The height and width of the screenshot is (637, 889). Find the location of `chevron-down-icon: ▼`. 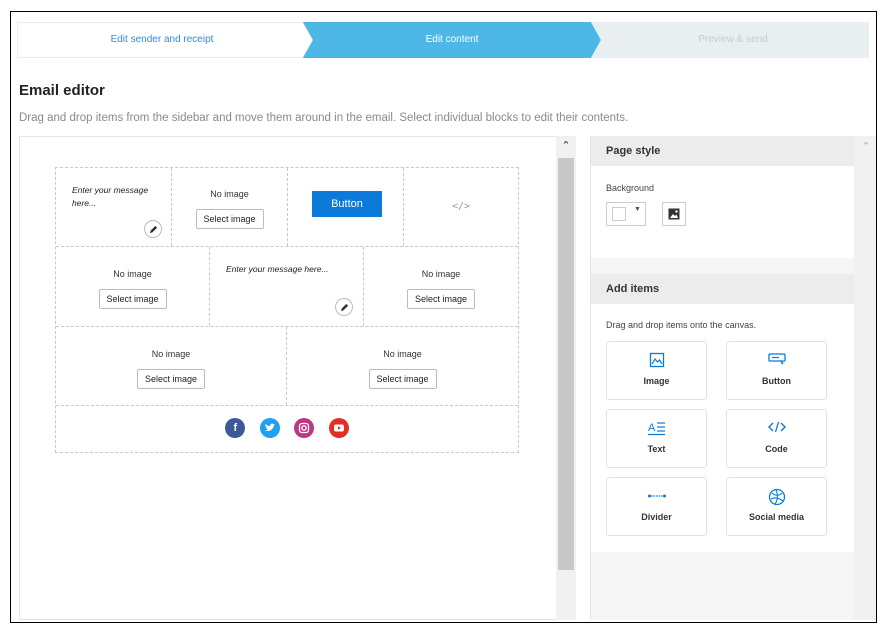

chevron-down-icon: ▼ is located at coordinates (637, 209).